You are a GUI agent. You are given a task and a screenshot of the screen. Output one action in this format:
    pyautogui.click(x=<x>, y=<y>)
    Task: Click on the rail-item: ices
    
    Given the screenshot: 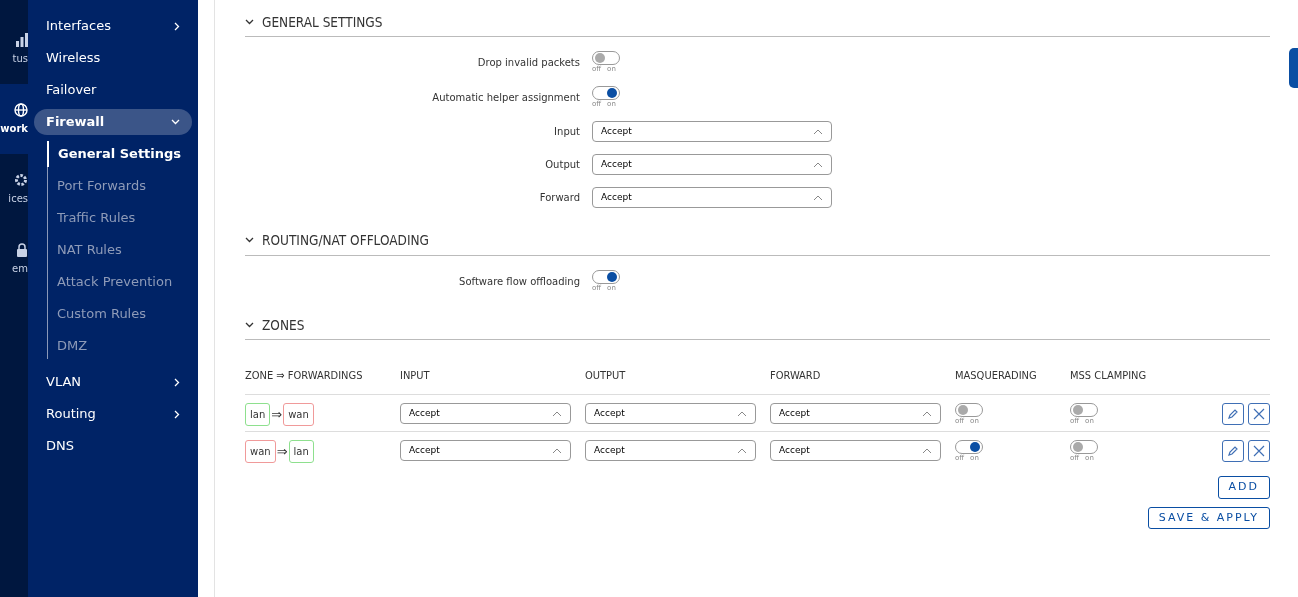 What is the action you would take?
    pyautogui.click(x=14, y=189)
    